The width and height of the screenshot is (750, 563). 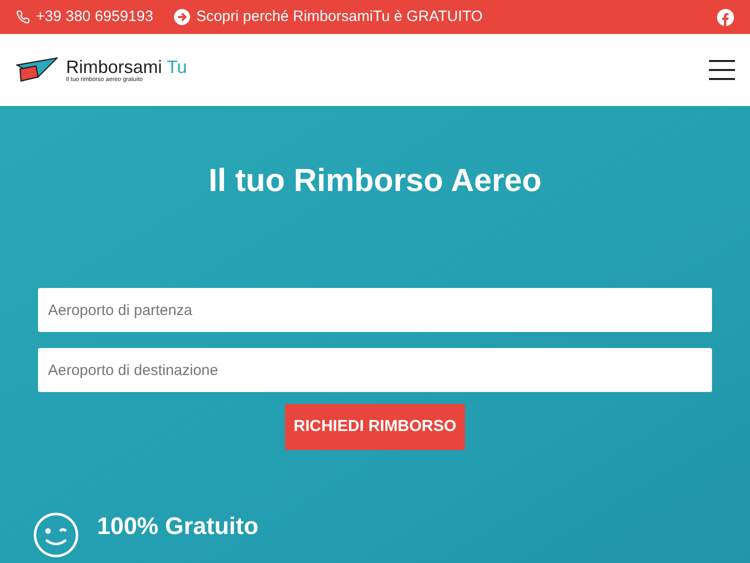 What do you see at coordinates (56, 535) in the screenshot?
I see `winking-smiley-icon` at bounding box center [56, 535].